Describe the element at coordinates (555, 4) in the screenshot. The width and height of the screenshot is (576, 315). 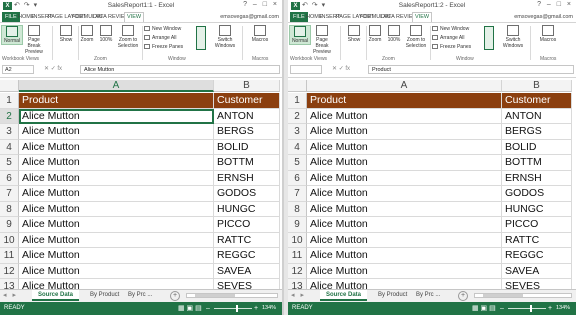
I see `window-controls: ? – □ ×` at that location.